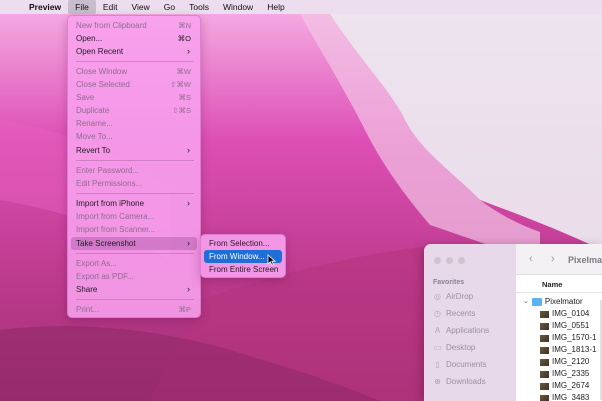 This screenshot has width=602, height=401. I want to click on menu-item-import-from-iphone: Import from iPhone ›, so click(134, 203).